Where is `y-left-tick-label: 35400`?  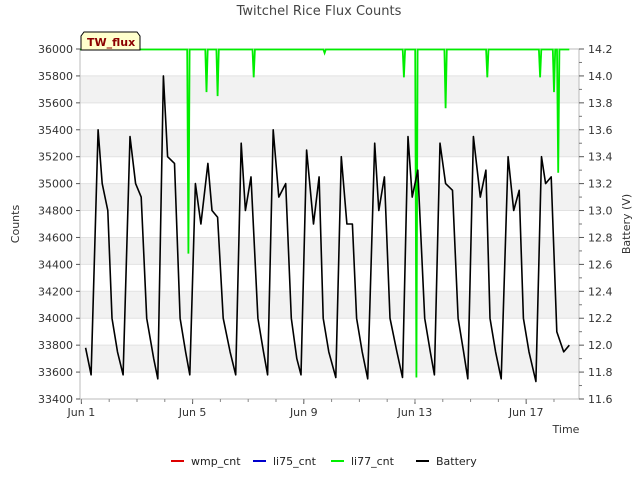 y-left-tick-label: 35400 is located at coordinates (55, 130).